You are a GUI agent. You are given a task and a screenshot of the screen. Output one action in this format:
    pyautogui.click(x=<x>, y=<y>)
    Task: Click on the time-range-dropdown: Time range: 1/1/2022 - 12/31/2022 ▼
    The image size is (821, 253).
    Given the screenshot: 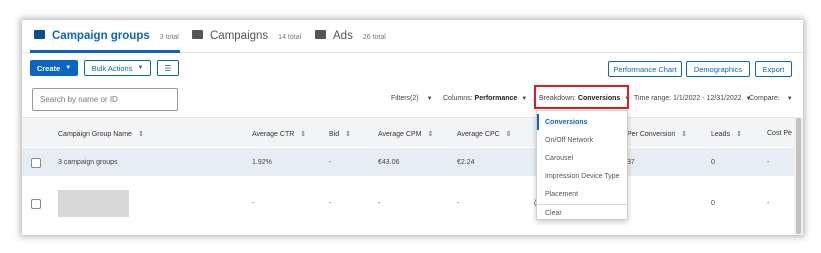 What is the action you would take?
    pyautogui.click(x=692, y=98)
    